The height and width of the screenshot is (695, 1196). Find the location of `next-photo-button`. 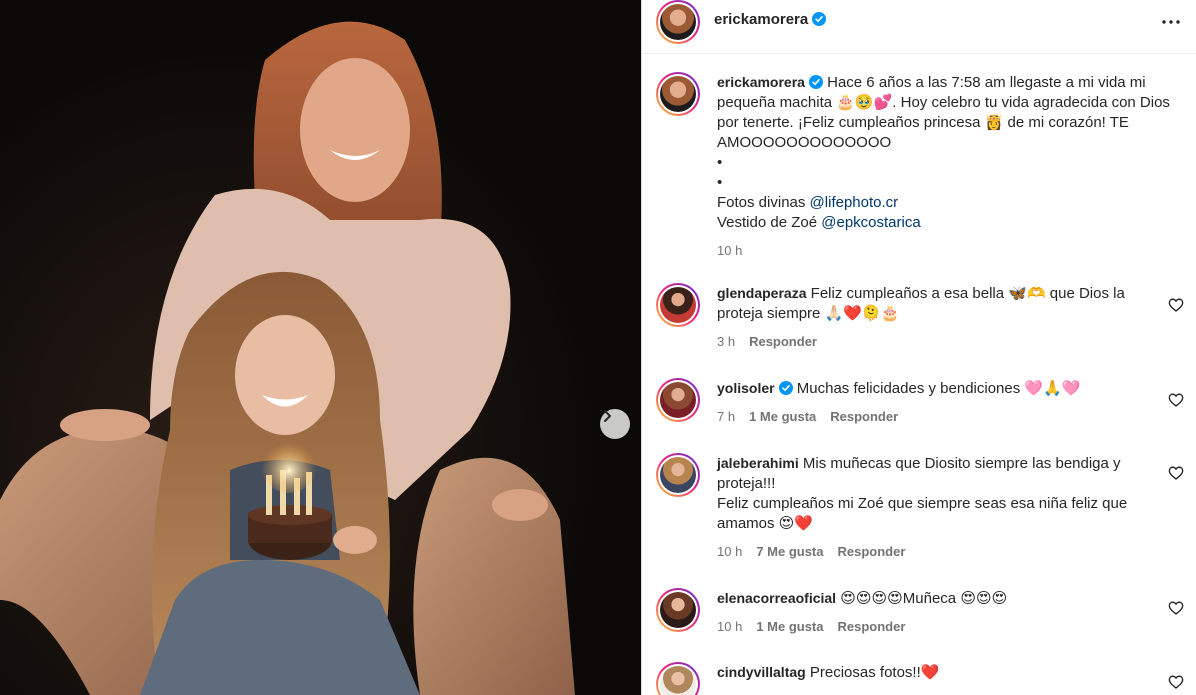

next-photo-button is located at coordinates (615, 424).